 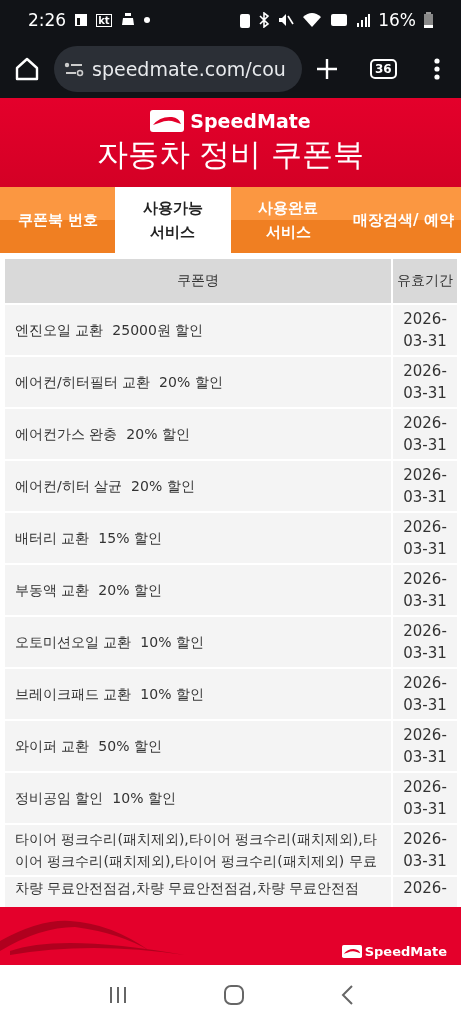 What do you see at coordinates (178, 69) in the screenshot?
I see `address-bar: speedmate.com/cou` at bounding box center [178, 69].